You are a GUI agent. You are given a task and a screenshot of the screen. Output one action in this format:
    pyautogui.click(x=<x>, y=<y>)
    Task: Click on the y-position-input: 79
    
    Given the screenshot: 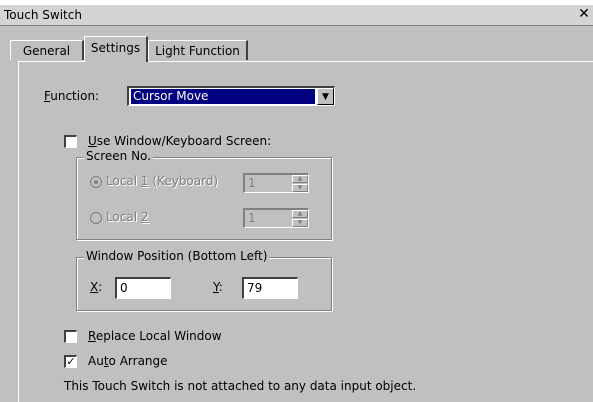 What is the action you would take?
    pyautogui.click(x=270, y=288)
    